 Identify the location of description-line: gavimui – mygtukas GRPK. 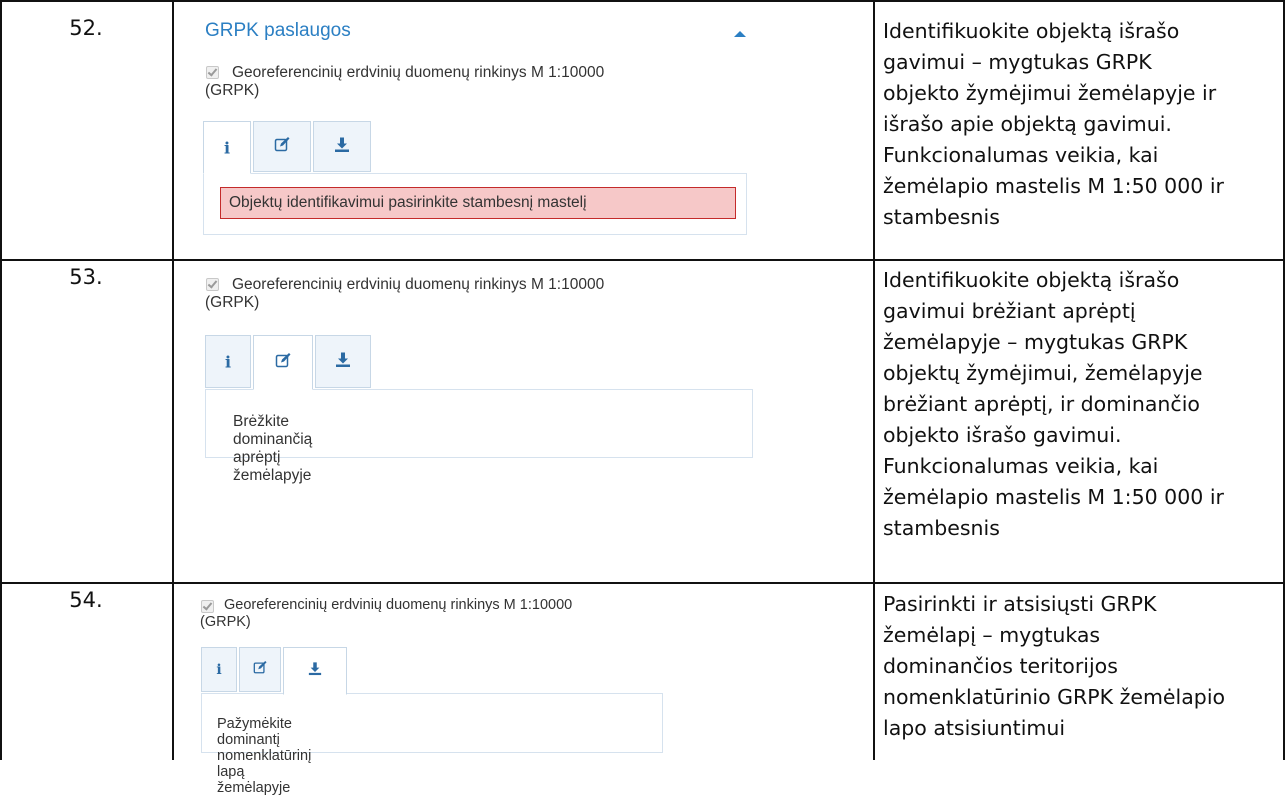
(1017, 62).